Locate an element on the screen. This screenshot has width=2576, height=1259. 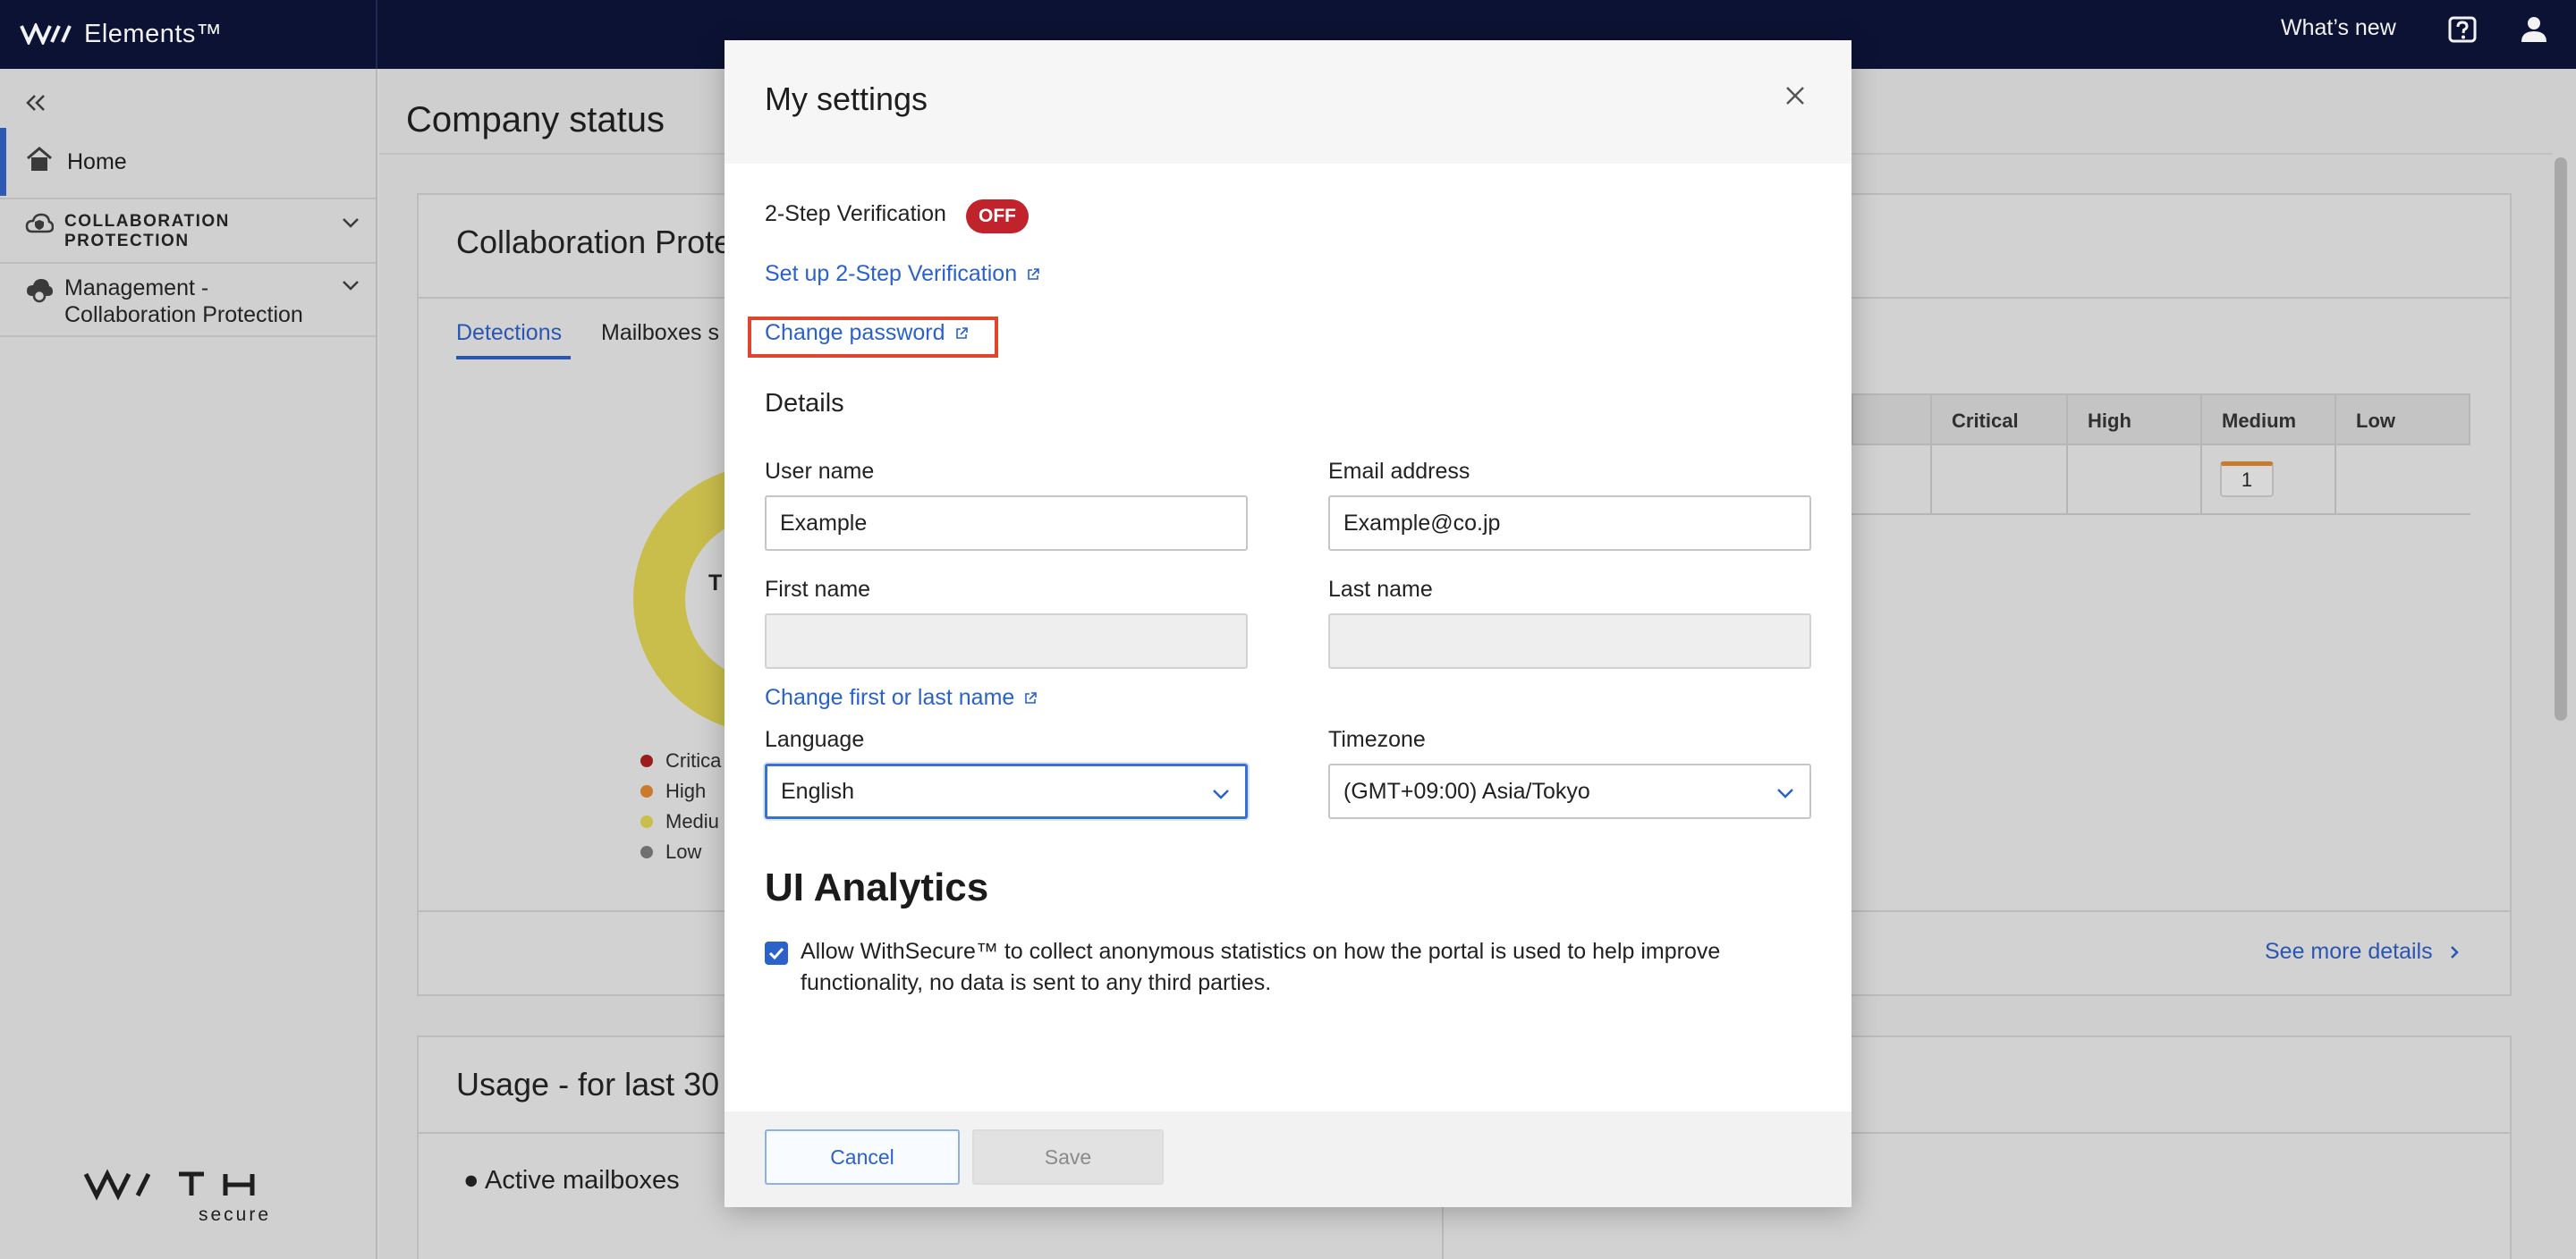
active-mailboxes-label: ● Active mailboxes is located at coordinates (571, 1180).